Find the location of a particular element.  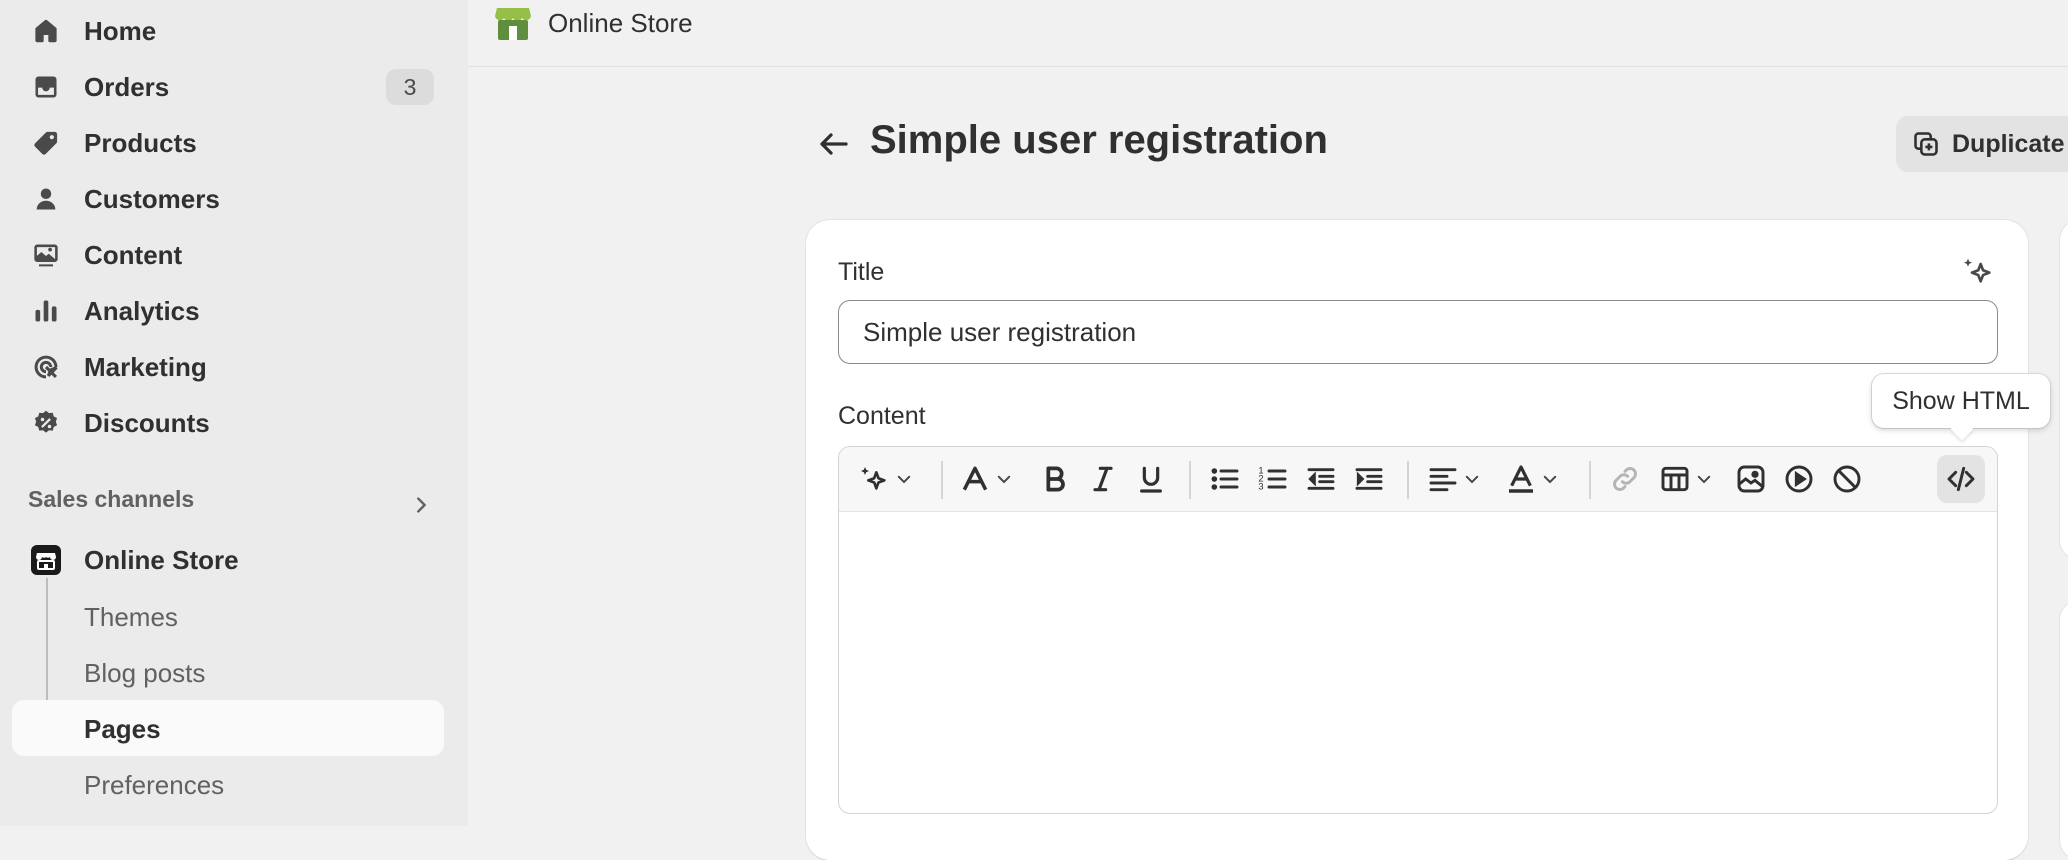

title-input is located at coordinates (1418, 332).